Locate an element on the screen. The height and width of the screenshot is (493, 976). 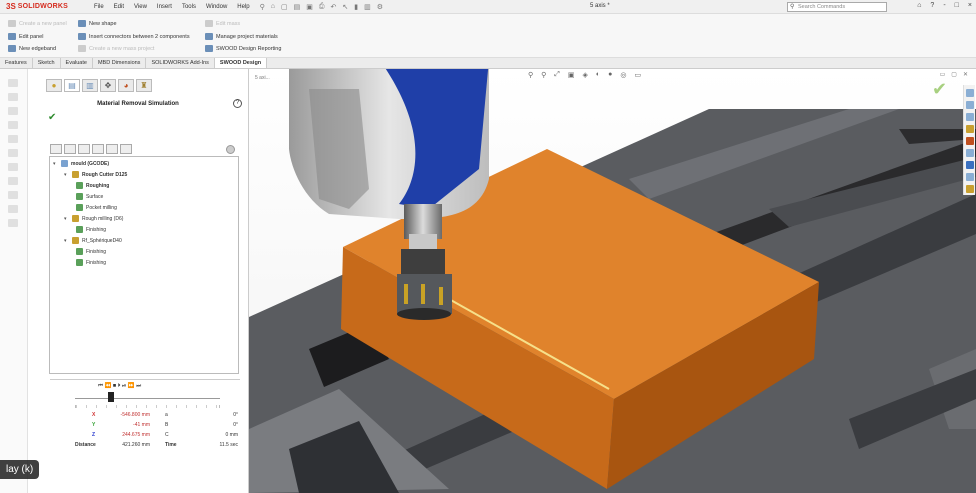
design-library-icon is located at coordinates (970, 117).